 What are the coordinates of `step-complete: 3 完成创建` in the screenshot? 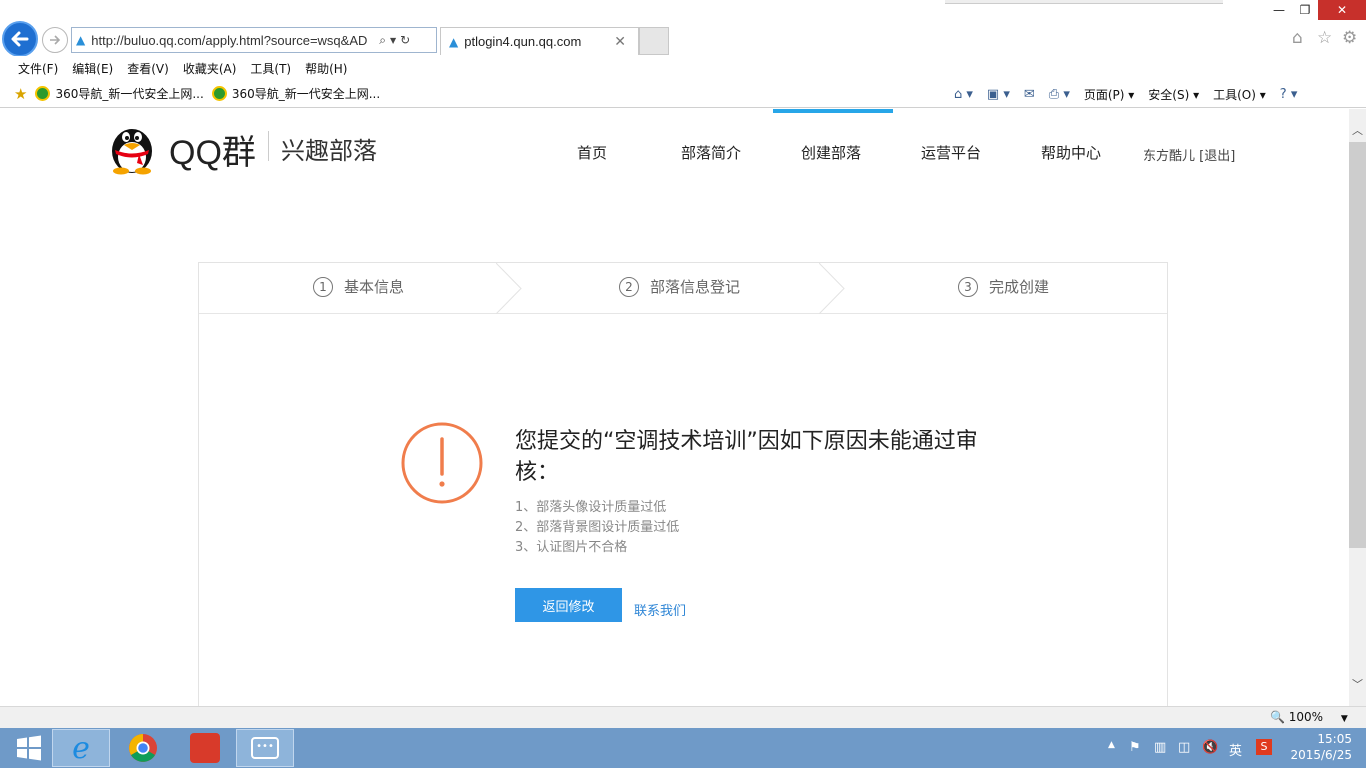 It's located at (1003, 286).